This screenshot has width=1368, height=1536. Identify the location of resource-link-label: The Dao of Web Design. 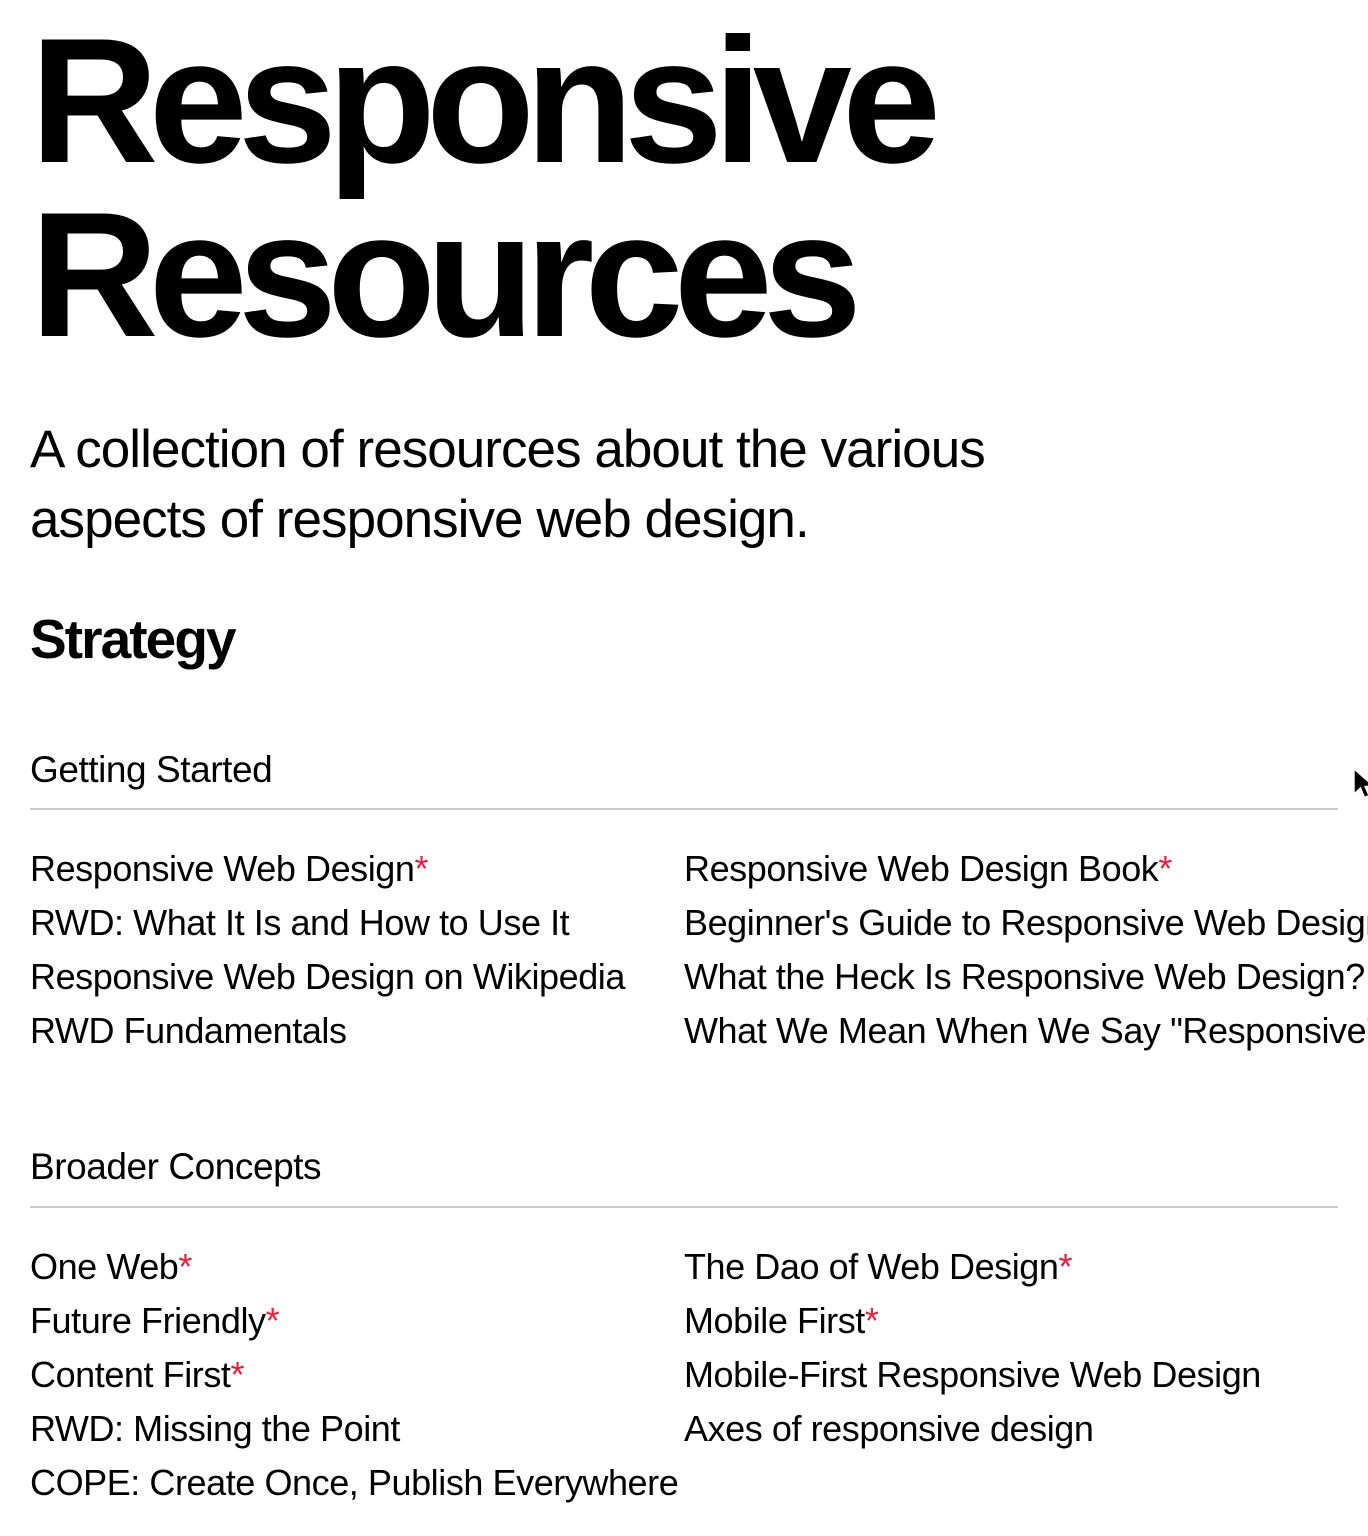
(871, 1266).